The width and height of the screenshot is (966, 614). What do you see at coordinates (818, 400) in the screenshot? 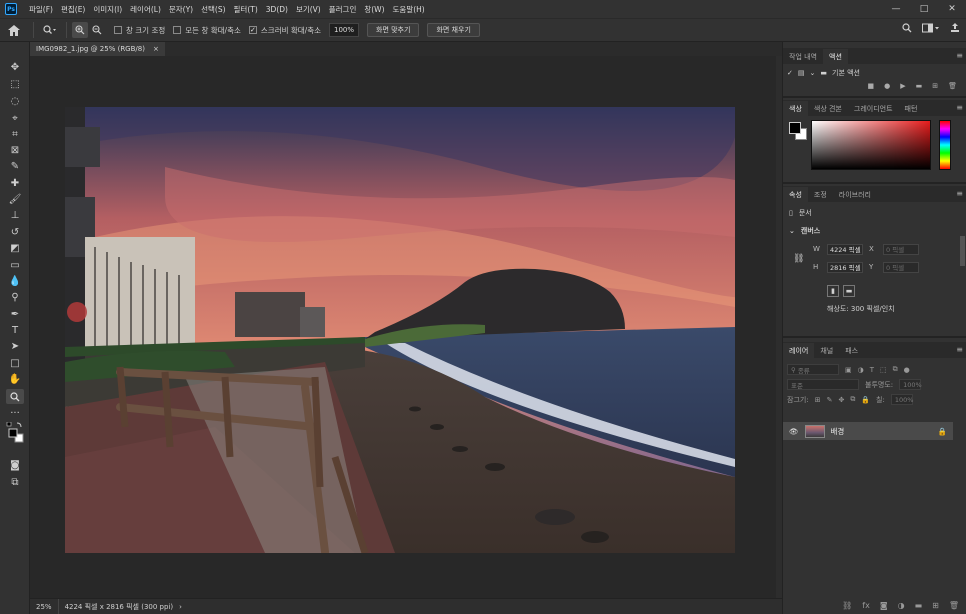
I see `lock-transparent-icon: ⊞` at bounding box center [818, 400].